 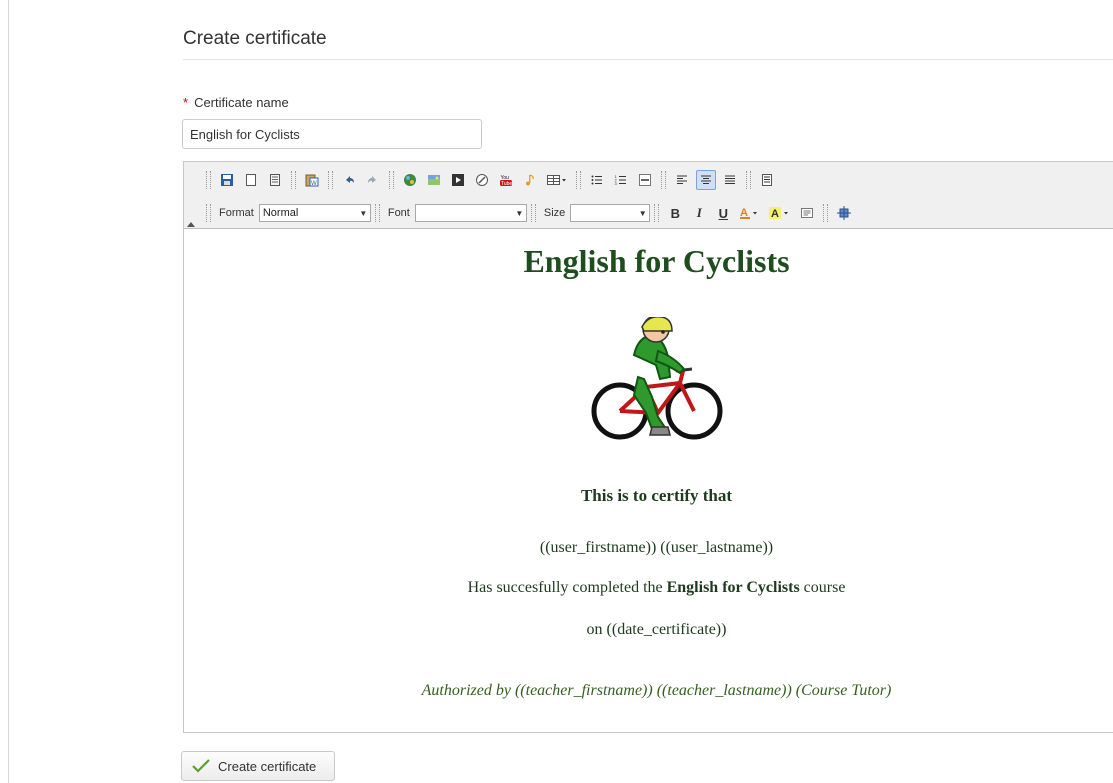 I want to click on underline-button: U, so click(x=723, y=213).